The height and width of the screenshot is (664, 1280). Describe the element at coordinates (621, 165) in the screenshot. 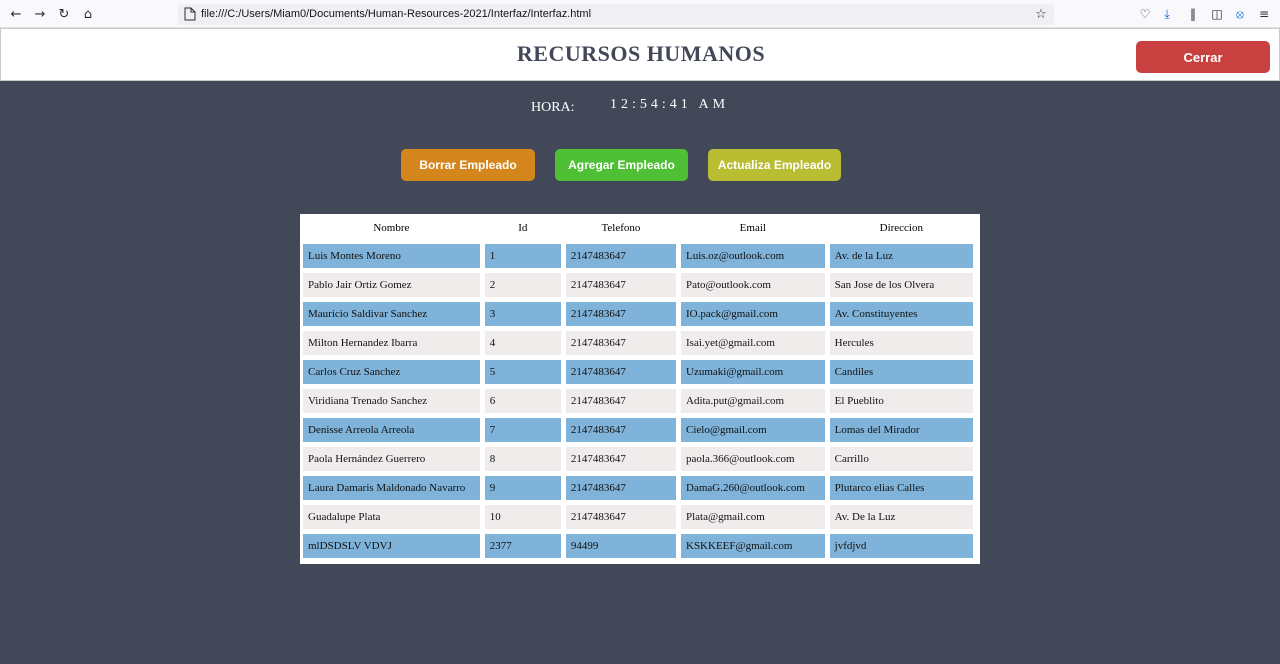

I see `add-employee-button: Agregar Empleado` at that location.